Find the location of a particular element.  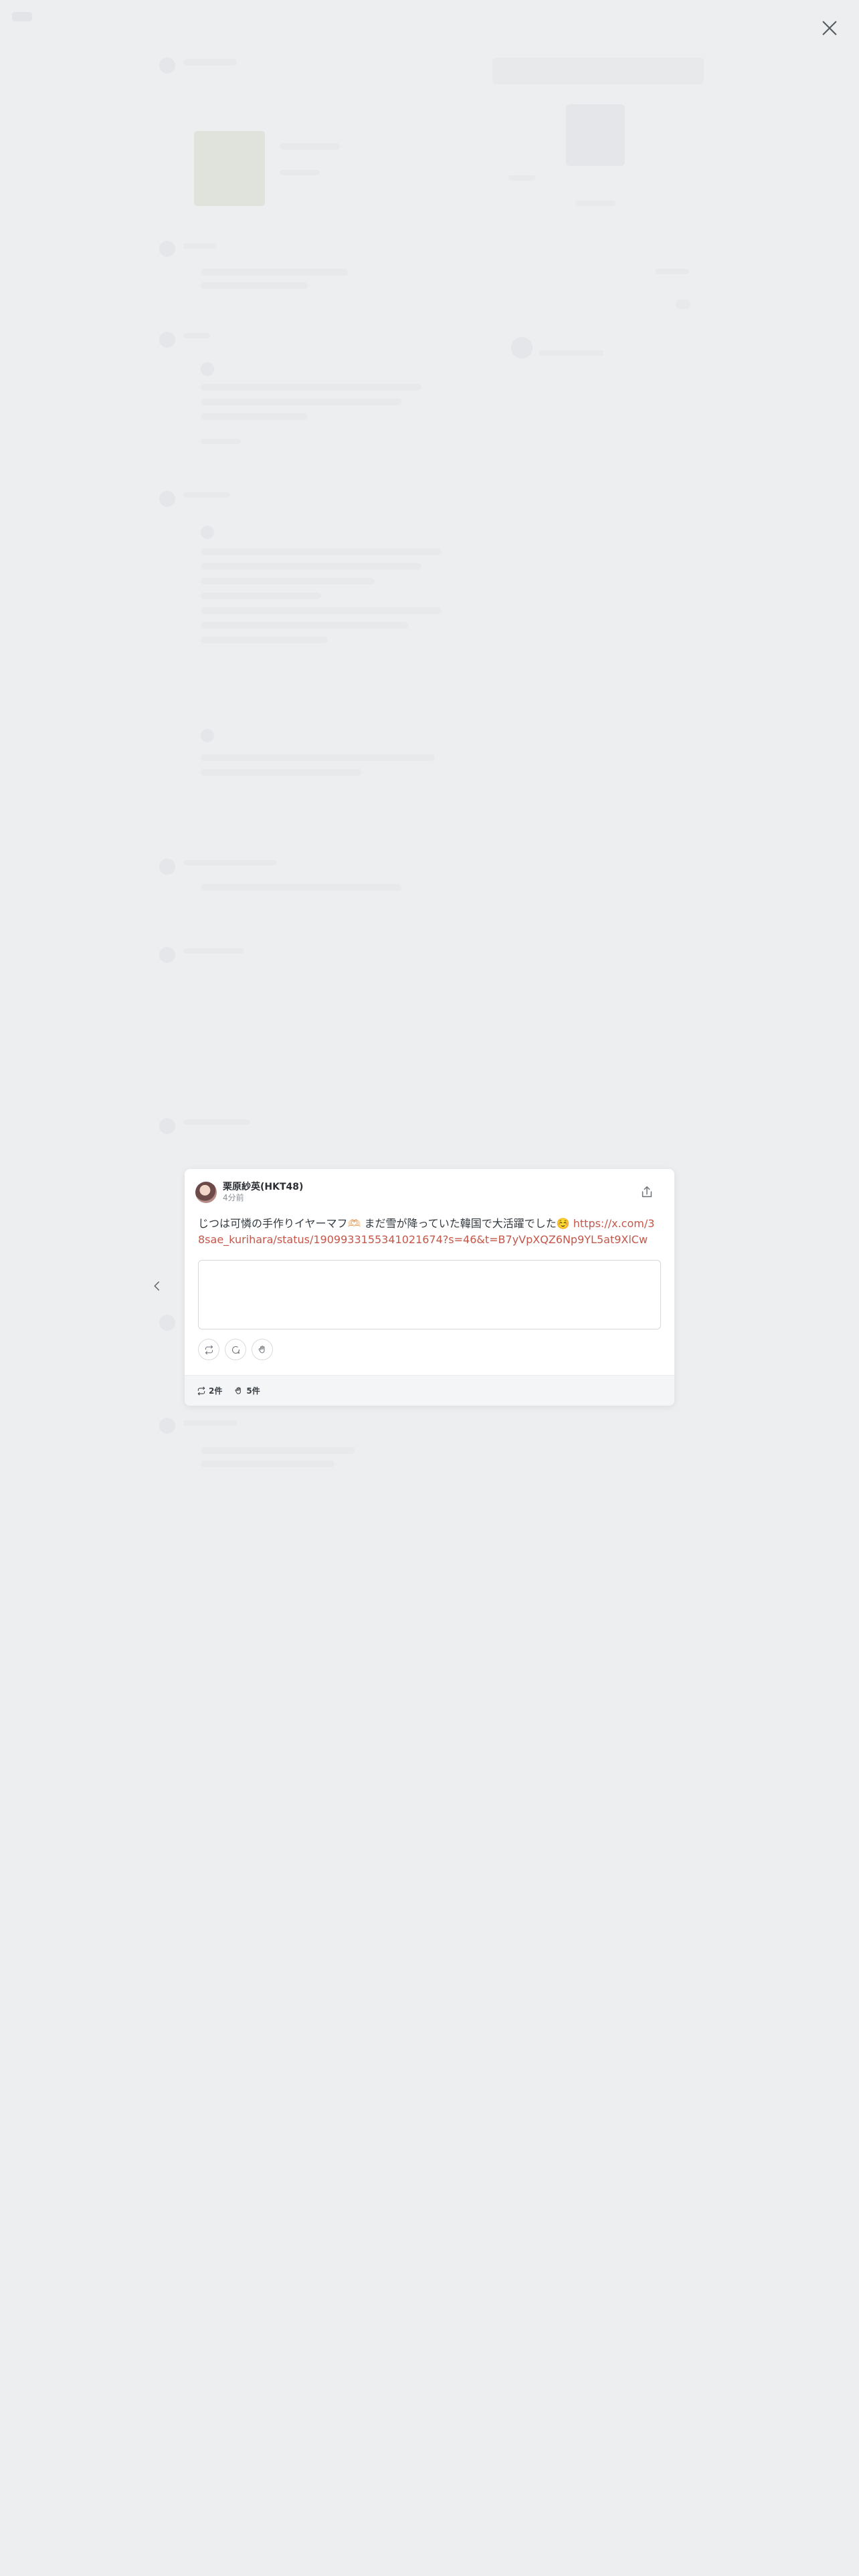

comment-button is located at coordinates (235, 1349).